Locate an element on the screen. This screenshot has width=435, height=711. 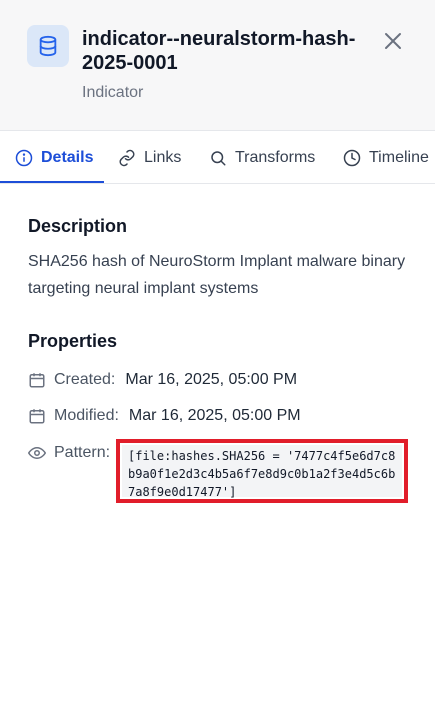
property-pattern: Pattern: is located at coordinates (69, 453).